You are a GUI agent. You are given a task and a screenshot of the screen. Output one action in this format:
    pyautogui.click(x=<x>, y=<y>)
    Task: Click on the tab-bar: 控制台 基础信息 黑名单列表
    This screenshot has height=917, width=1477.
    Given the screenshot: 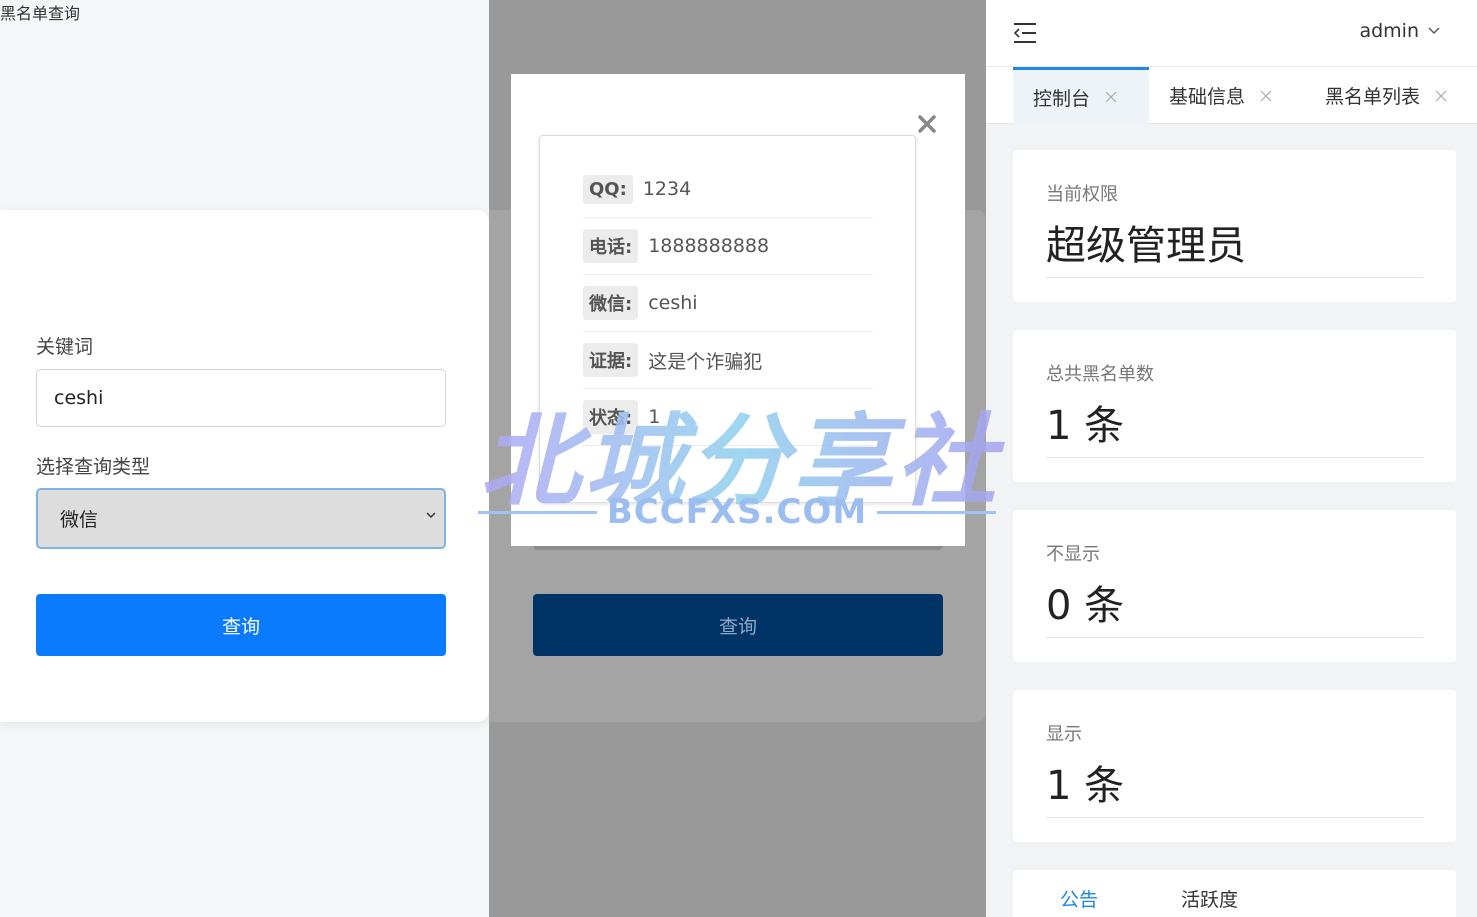 What is the action you would take?
    pyautogui.click(x=1231, y=95)
    